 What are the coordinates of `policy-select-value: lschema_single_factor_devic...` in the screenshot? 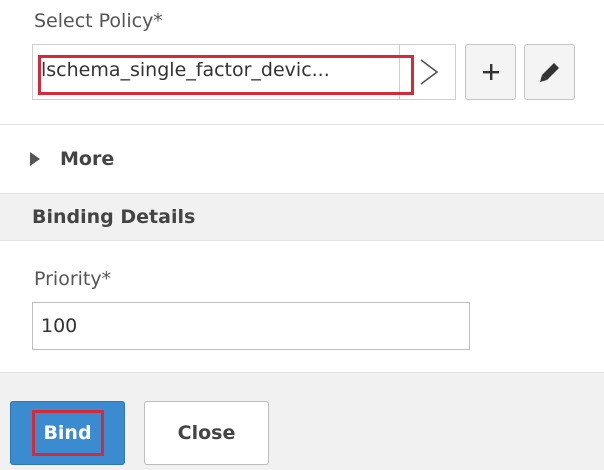 It's located at (185, 70).